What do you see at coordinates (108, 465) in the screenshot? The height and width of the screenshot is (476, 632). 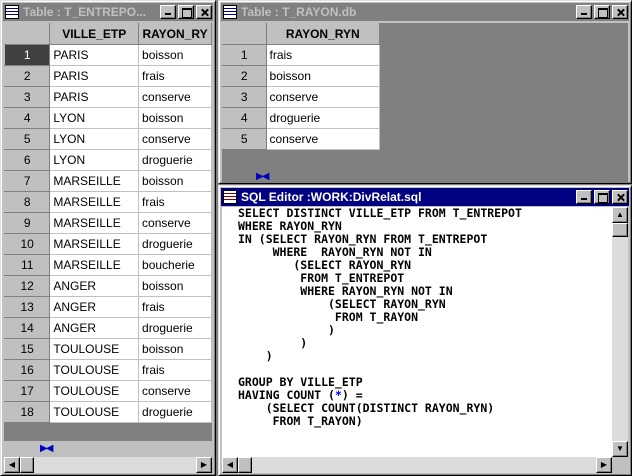 I see `entrepot-horizontal-scrollbar: ◀ ▶` at bounding box center [108, 465].